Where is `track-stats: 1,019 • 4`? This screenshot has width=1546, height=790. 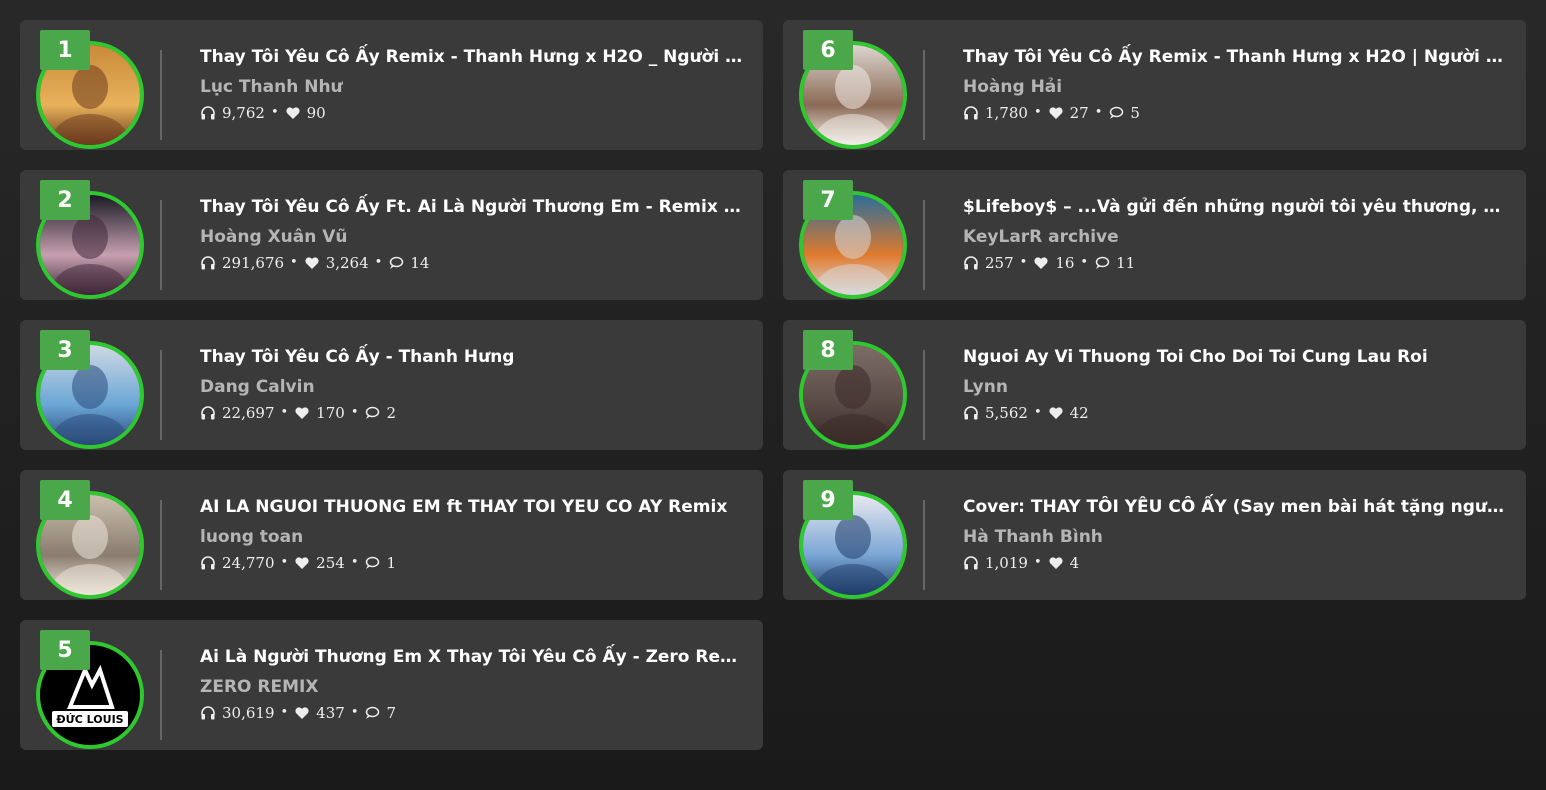
track-stats: 1,019 • 4 is located at coordinates (1235, 563).